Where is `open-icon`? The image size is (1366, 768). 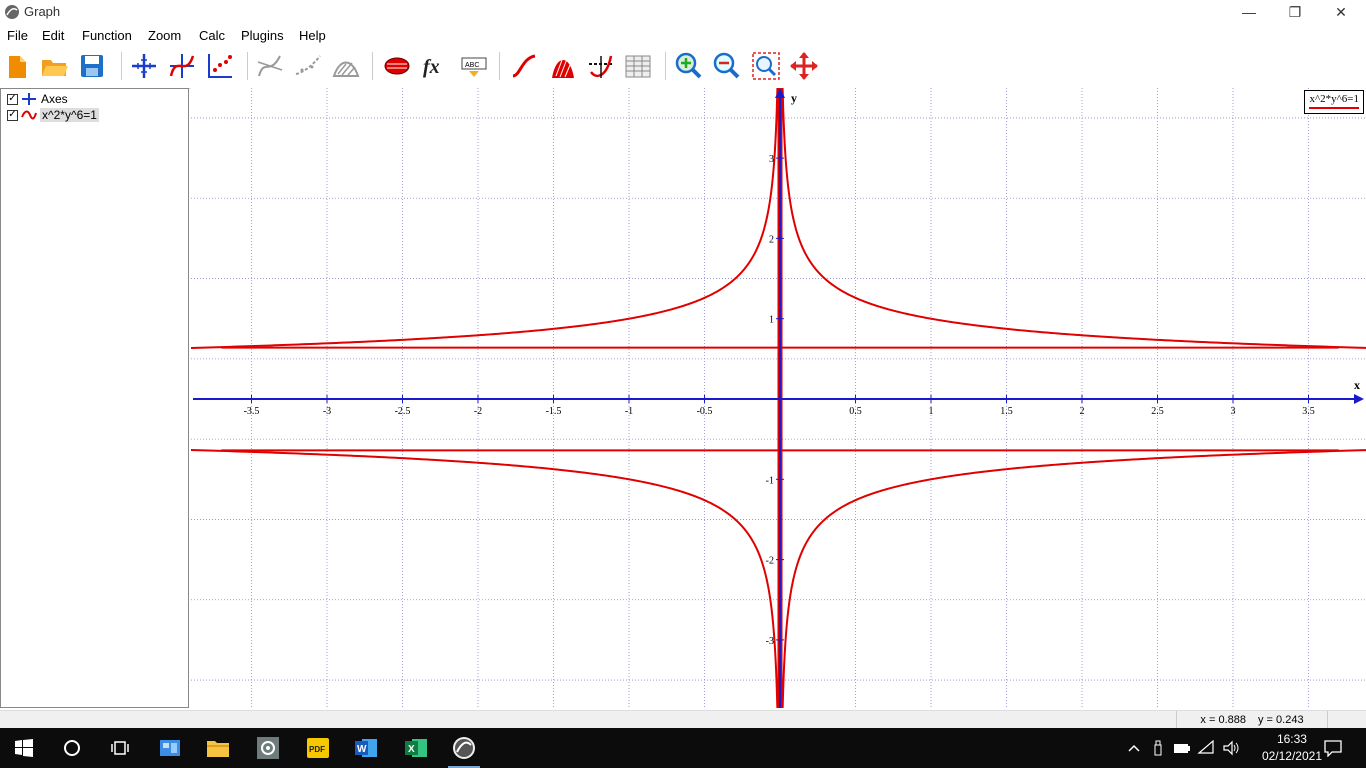 open-icon is located at coordinates (54, 66).